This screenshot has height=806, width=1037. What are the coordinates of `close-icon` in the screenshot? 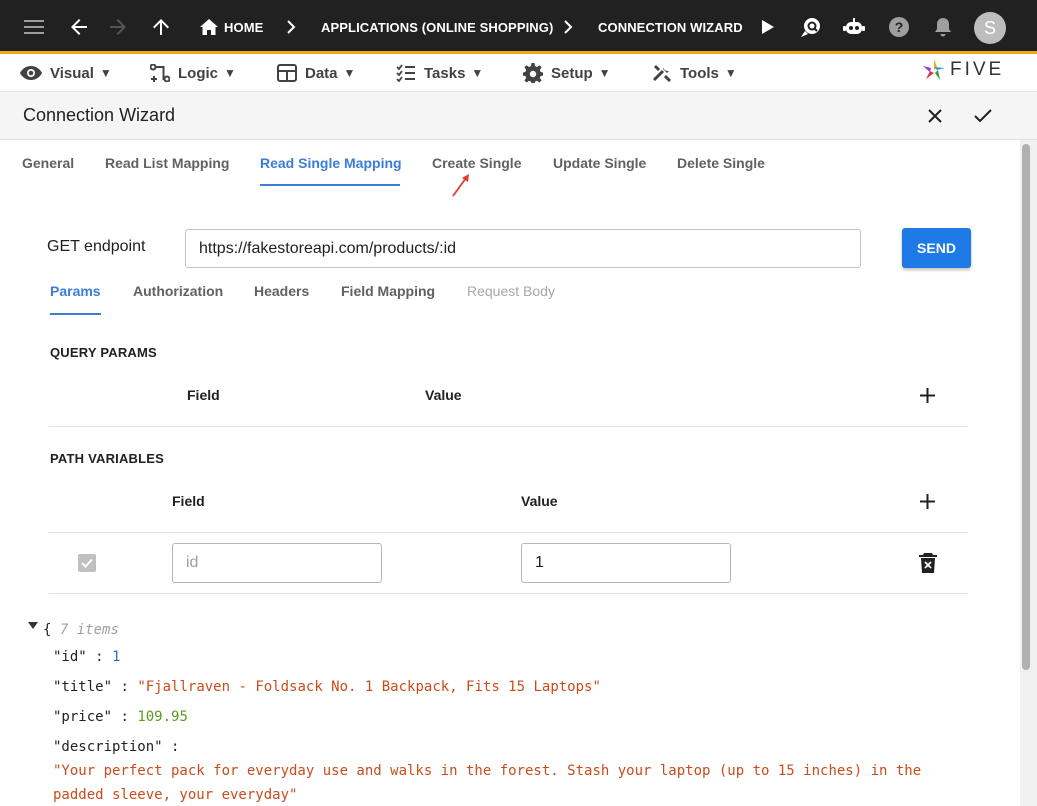 It's located at (935, 115).